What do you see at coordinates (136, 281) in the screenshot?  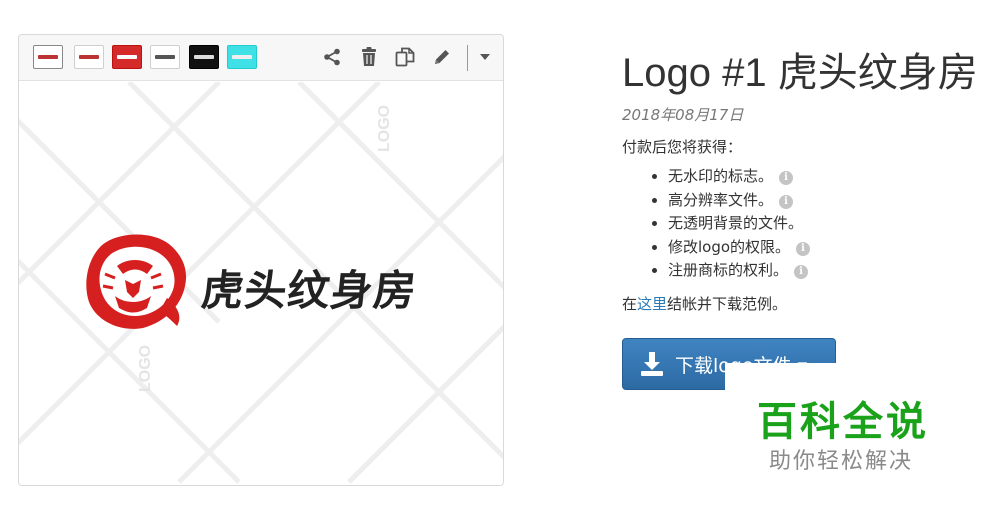 I see `tiger-head-icon` at bounding box center [136, 281].